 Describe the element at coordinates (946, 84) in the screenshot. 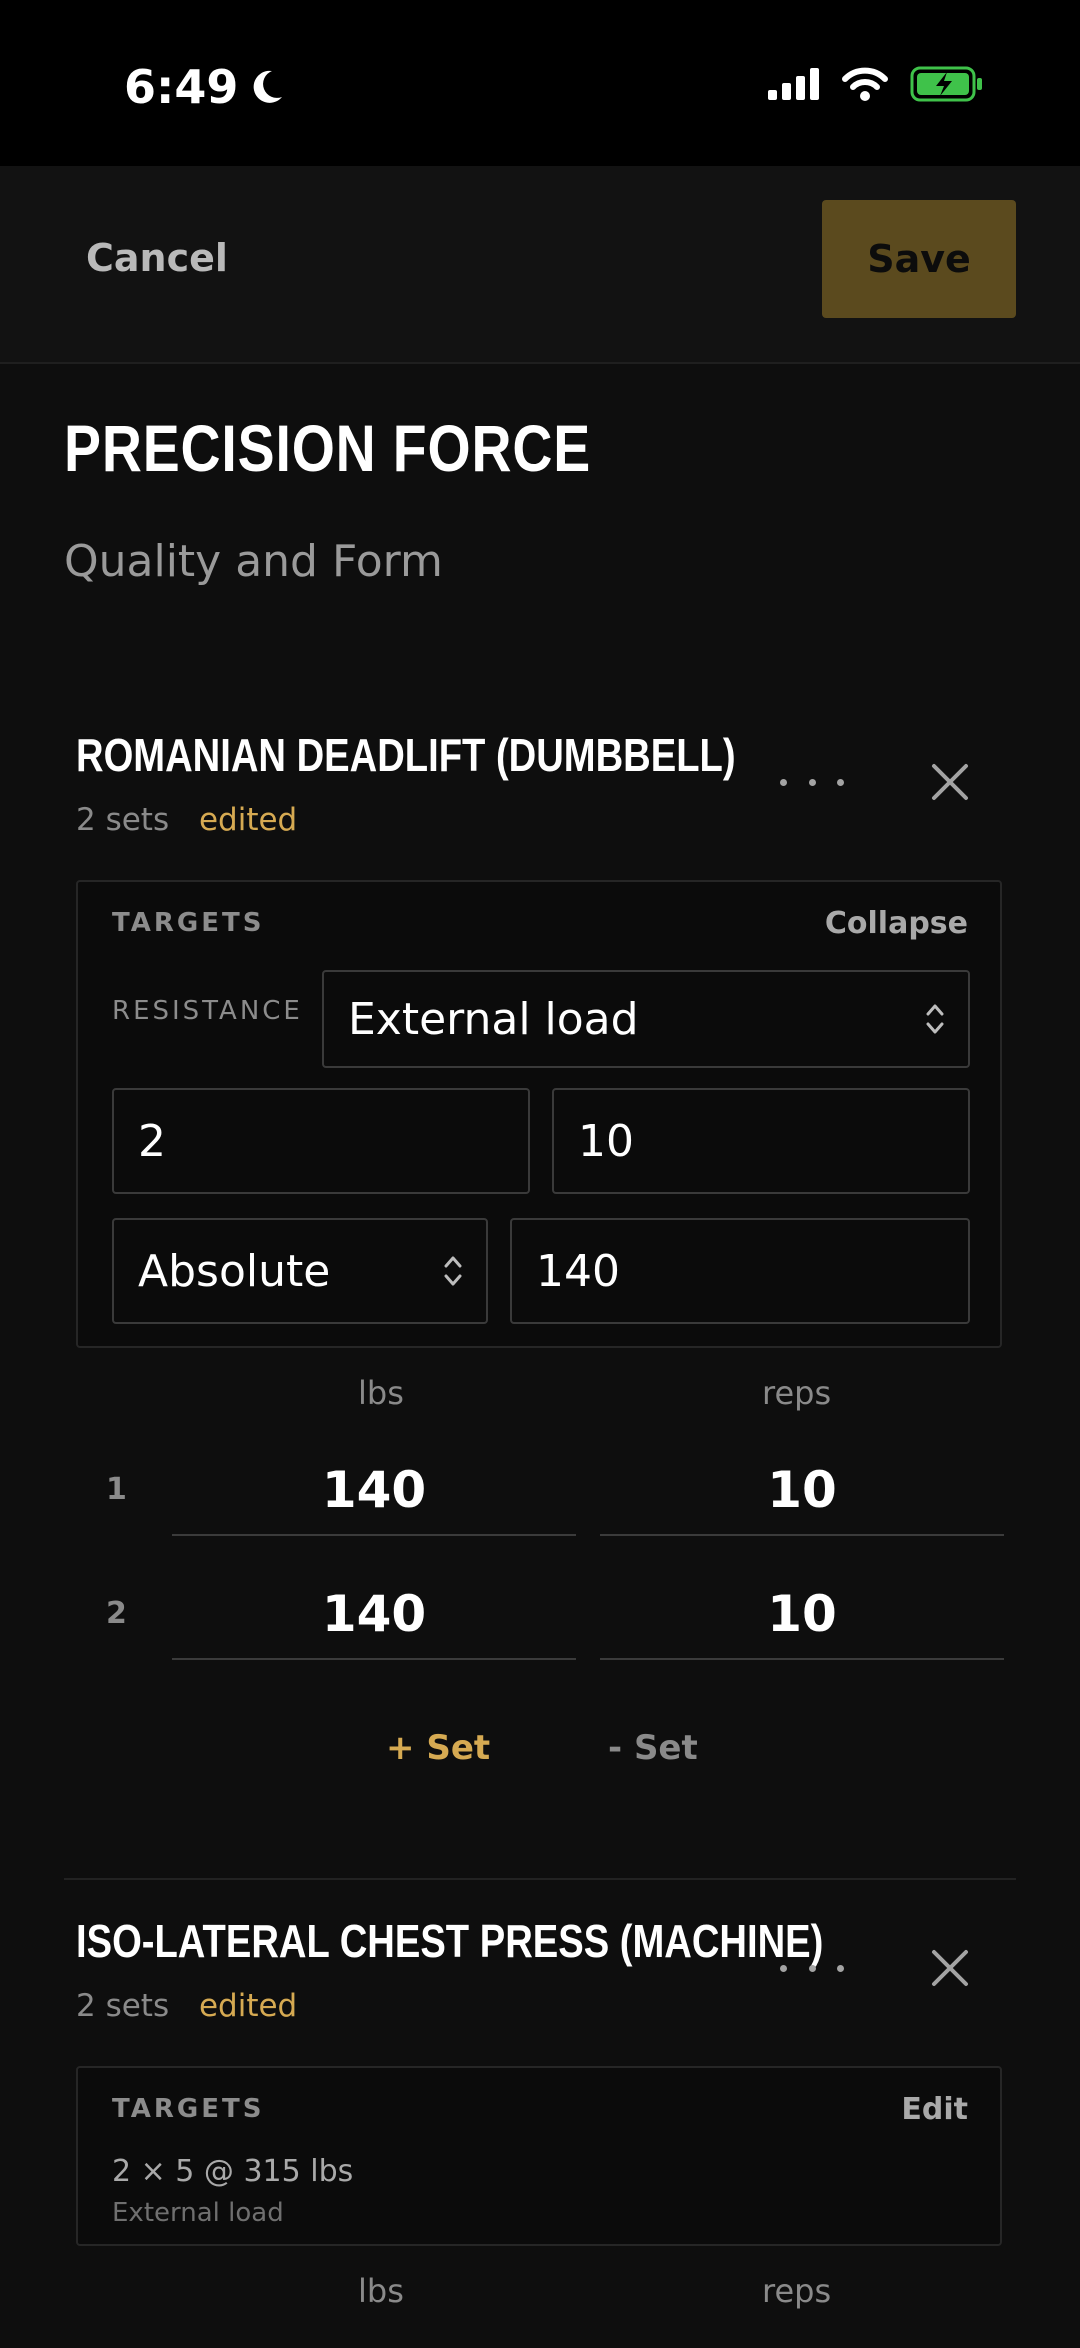

I see `battery-charging-icon` at that location.